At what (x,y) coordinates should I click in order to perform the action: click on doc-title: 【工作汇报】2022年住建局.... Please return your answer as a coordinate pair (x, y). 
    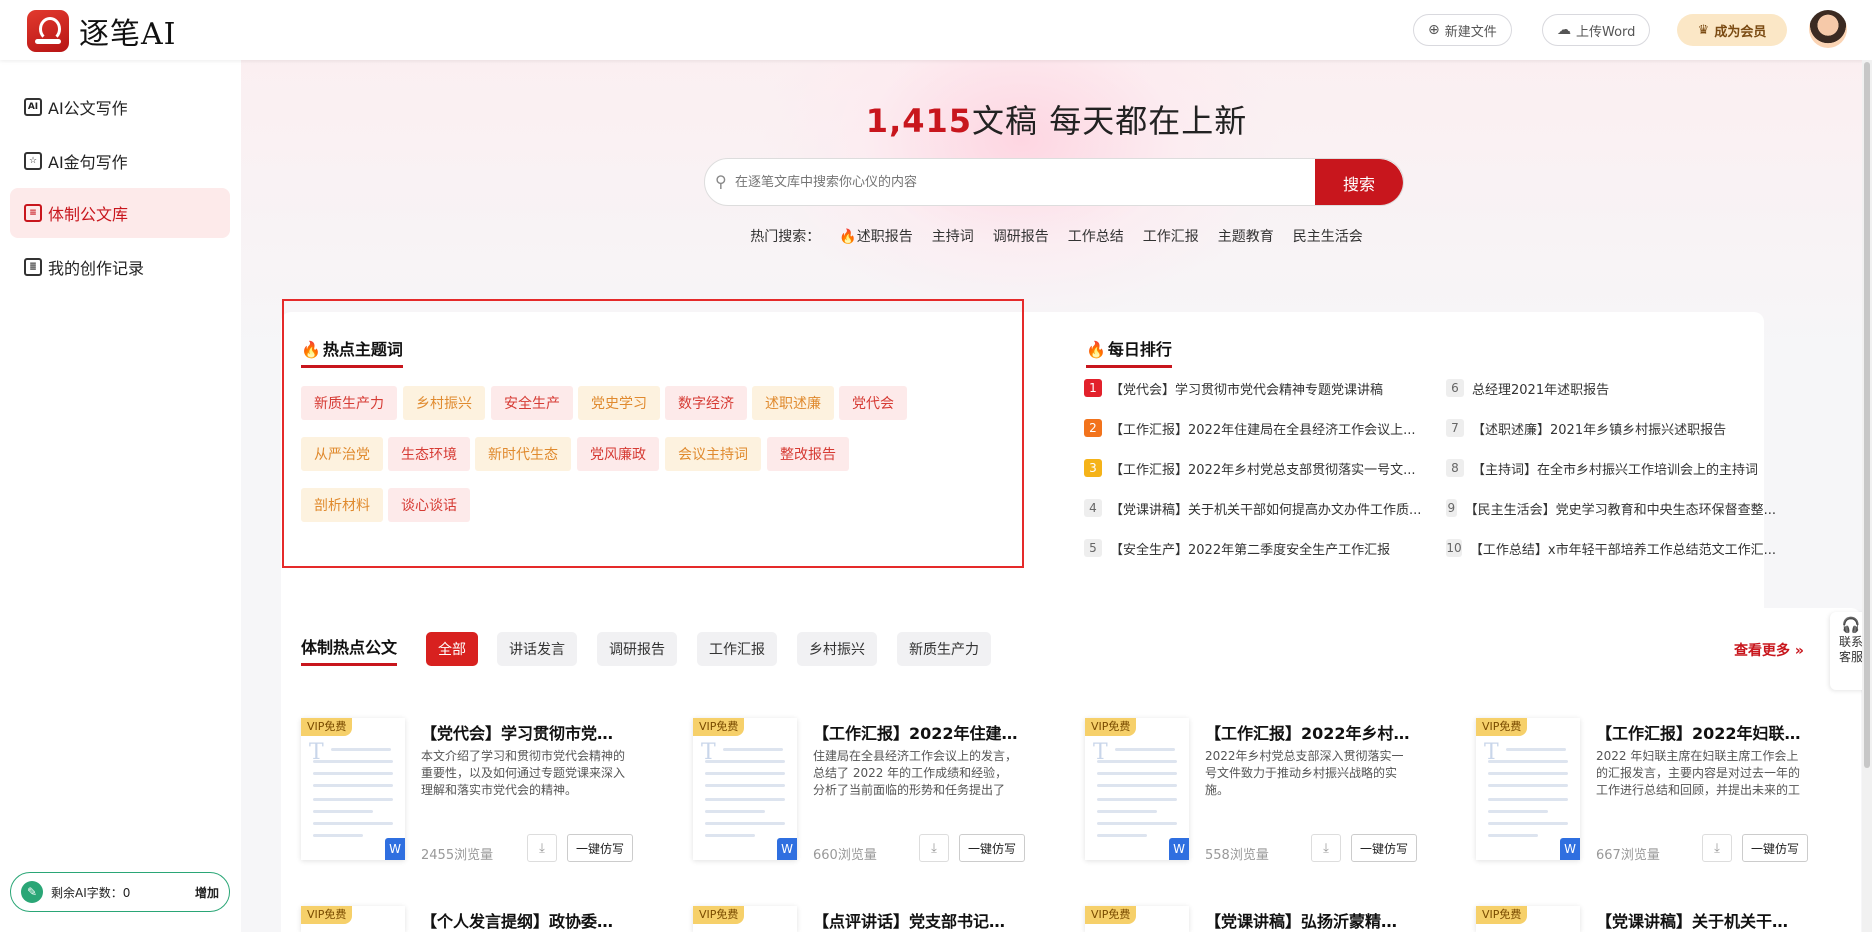
    Looking at the image, I should click on (915, 732).